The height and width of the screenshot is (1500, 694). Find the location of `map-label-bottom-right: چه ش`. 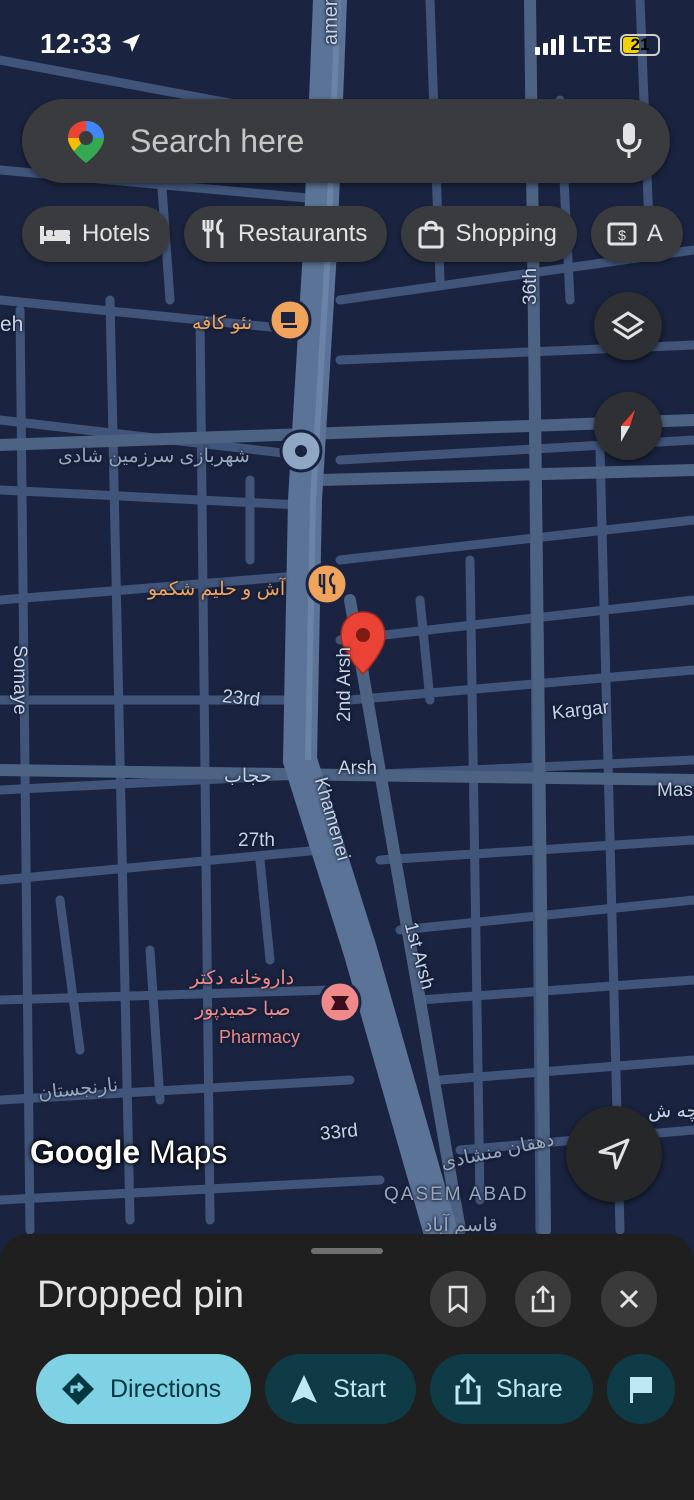

map-label-bottom-right: چه ش is located at coordinates (671, 1111).